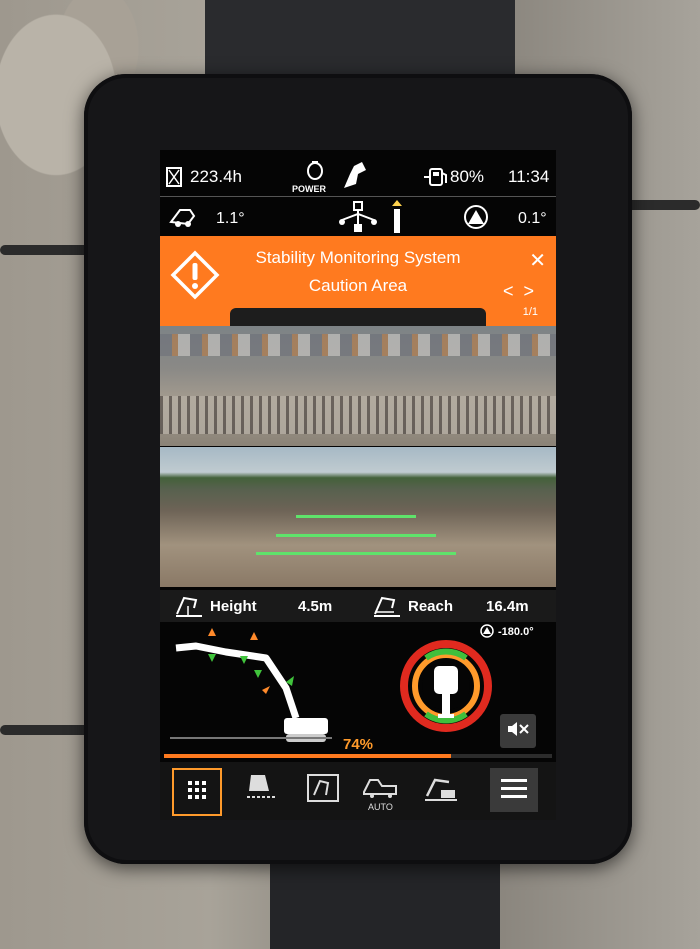 The height and width of the screenshot is (949, 700). I want to click on alert-title: Stability Monitoring System, so click(358, 257).